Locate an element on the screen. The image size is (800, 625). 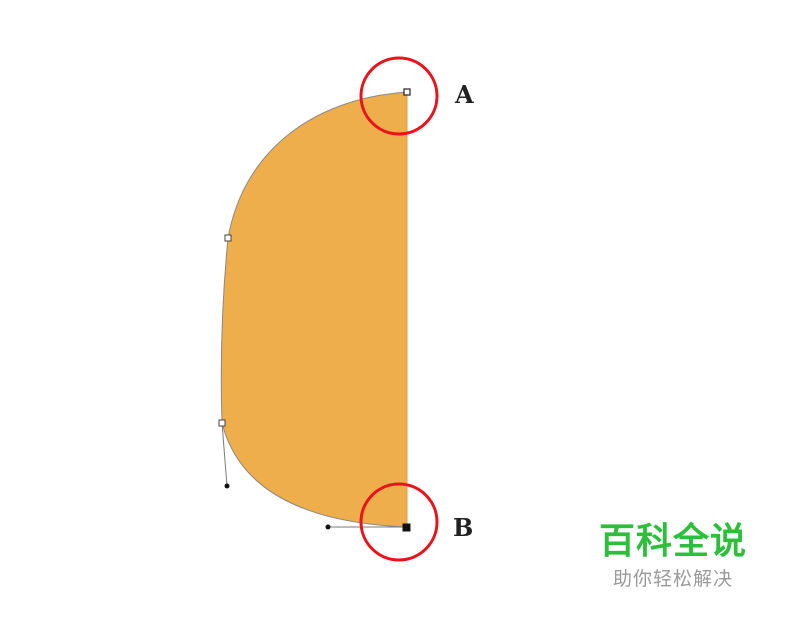
label-a: A is located at coordinates (464, 94).